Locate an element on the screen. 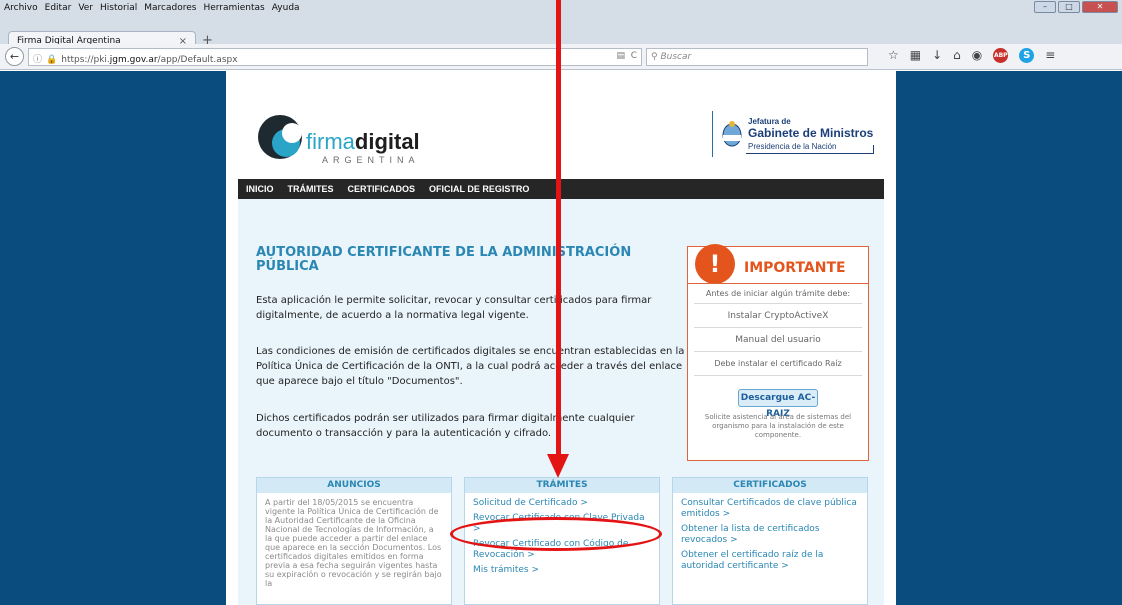  minimize-icon: – is located at coordinates (1045, 7).